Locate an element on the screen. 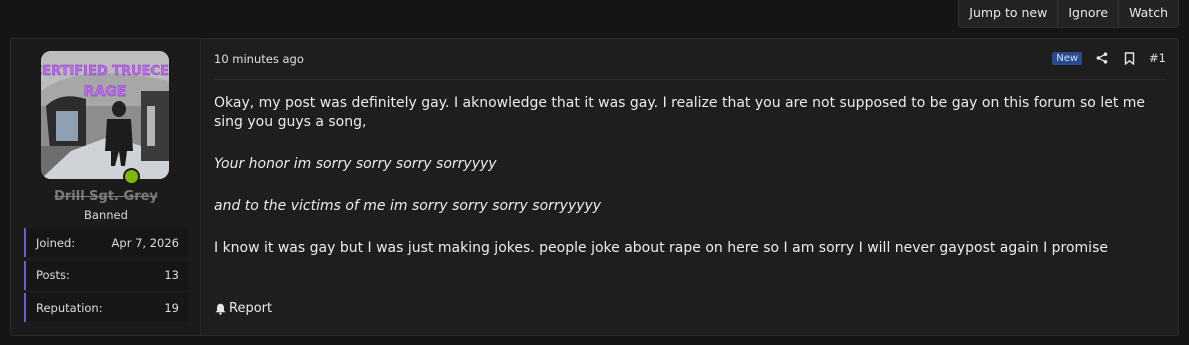 The height and width of the screenshot is (345, 1189). post-footer: Report is located at coordinates (243, 308).